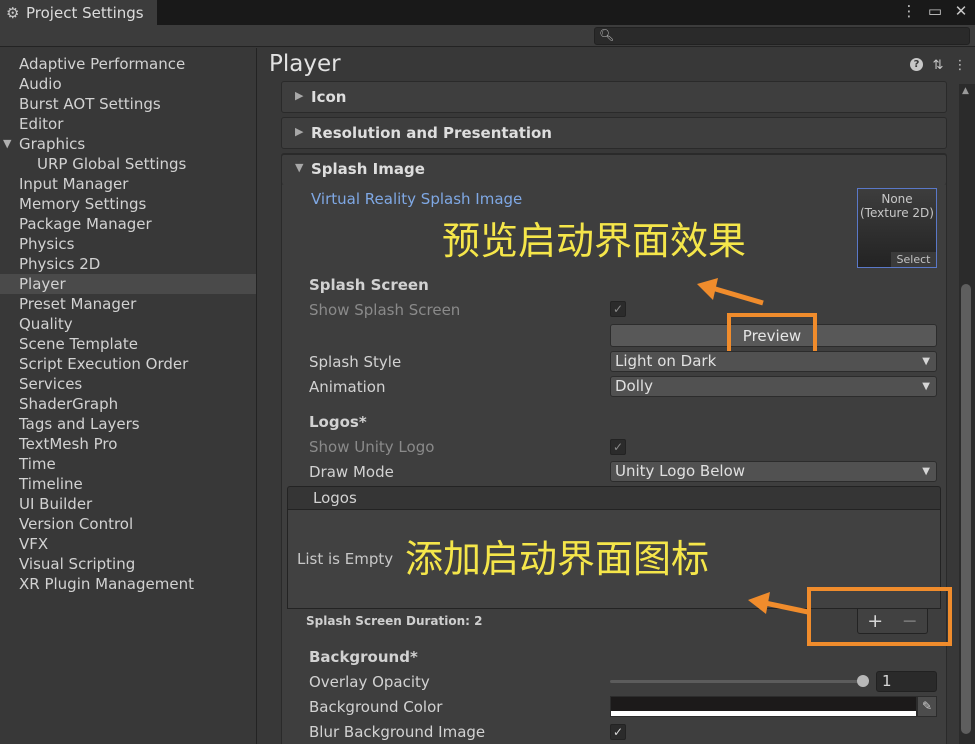  I want to click on splash-screen-heading: Splash Screen, so click(369, 285).